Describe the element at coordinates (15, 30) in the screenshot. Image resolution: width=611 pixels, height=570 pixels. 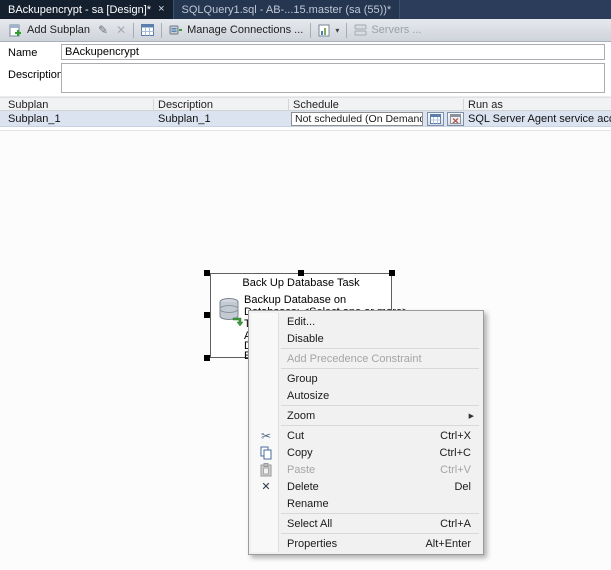
I see `add-subplan-icon` at that location.